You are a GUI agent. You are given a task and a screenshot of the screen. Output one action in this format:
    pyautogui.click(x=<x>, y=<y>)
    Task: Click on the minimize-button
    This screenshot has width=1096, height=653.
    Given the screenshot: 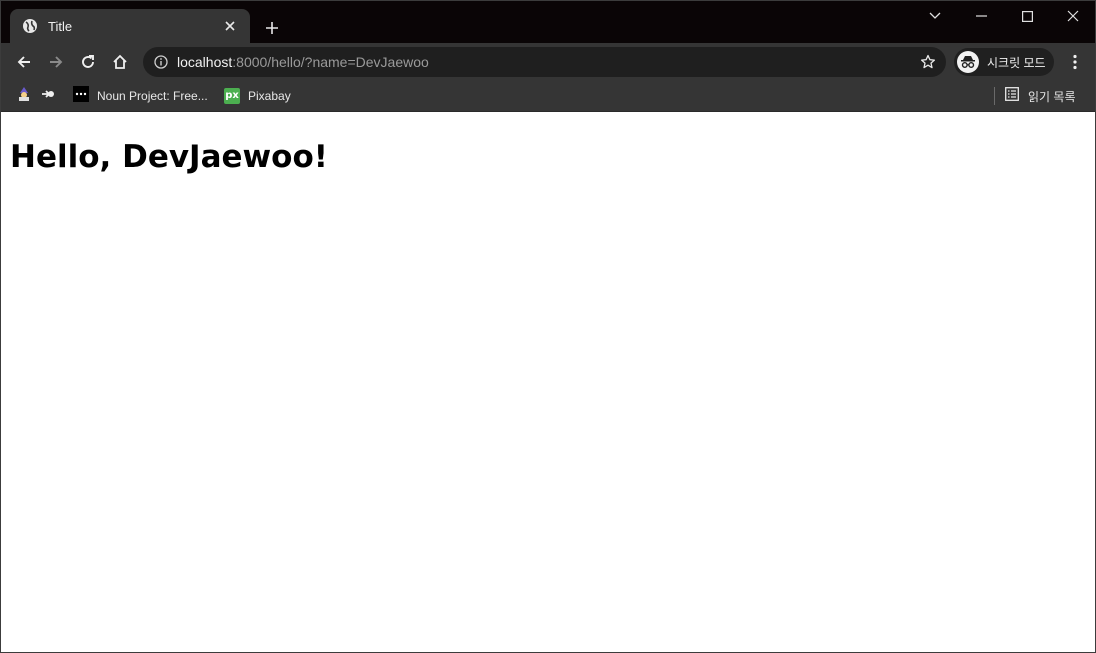 What is the action you would take?
    pyautogui.click(x=981, y=16)
    